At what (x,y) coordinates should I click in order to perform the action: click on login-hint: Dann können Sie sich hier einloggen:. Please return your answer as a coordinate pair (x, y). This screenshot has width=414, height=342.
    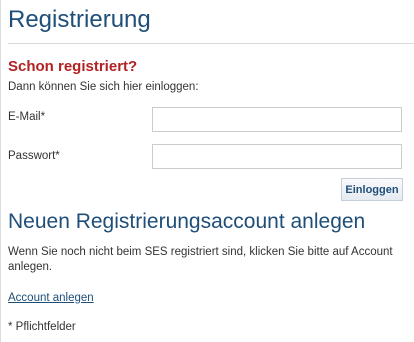
    Looking at the image, I should click on (103, 87).